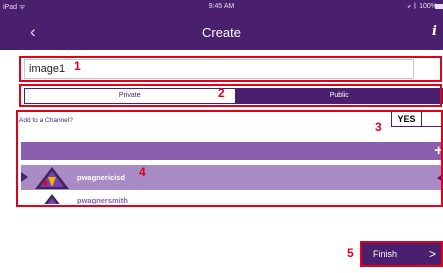 The image size is (443, 273). I want to click on status-bar: iPad ᯤ 9:45 AM ⇗ ᛒ 100%, so click(221, 8).